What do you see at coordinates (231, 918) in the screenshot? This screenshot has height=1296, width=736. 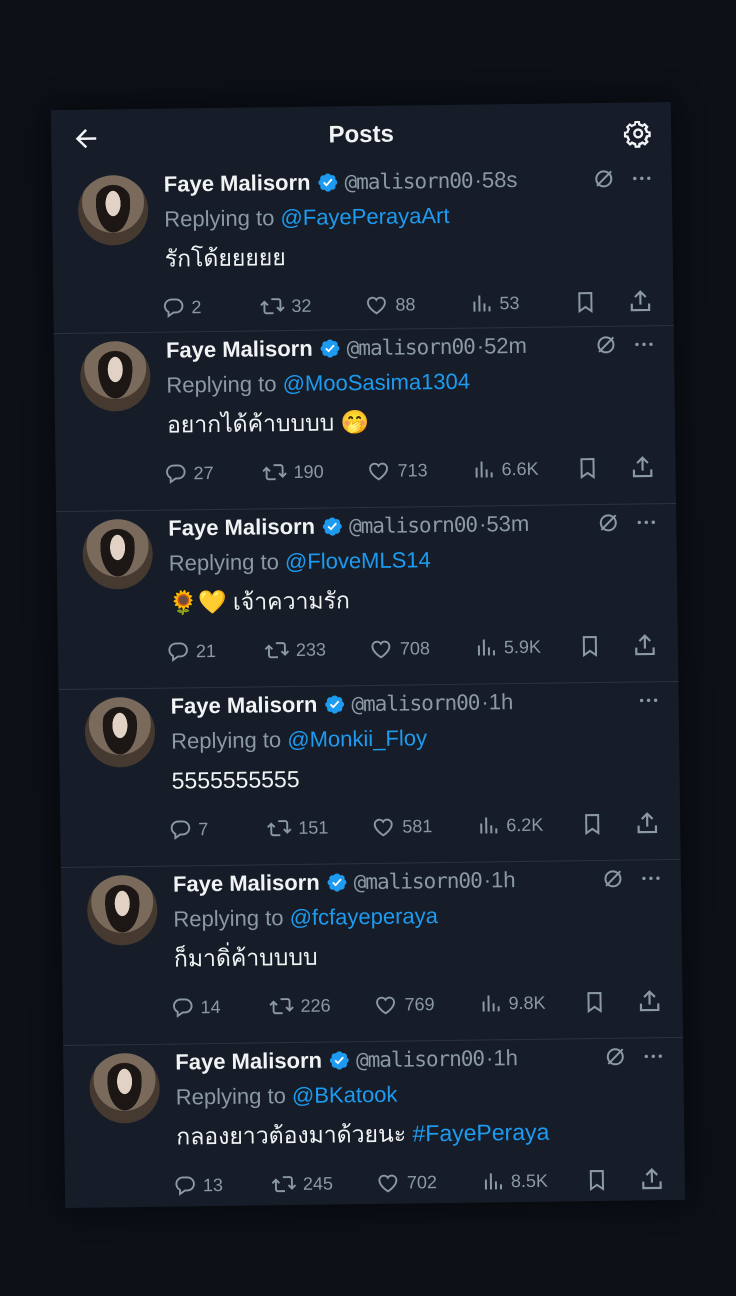 I see `replying-label: Replying to` at bounding box center [231, 918].